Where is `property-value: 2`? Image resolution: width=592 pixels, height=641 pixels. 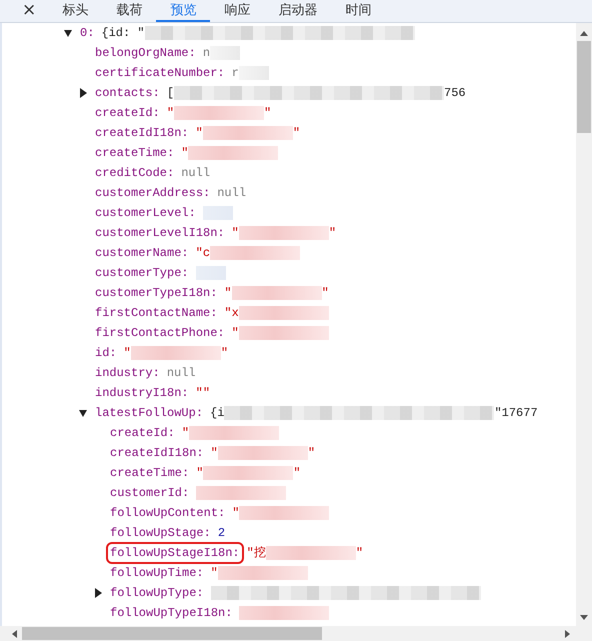
property-value: 2 is located at coordinates (222, 533).